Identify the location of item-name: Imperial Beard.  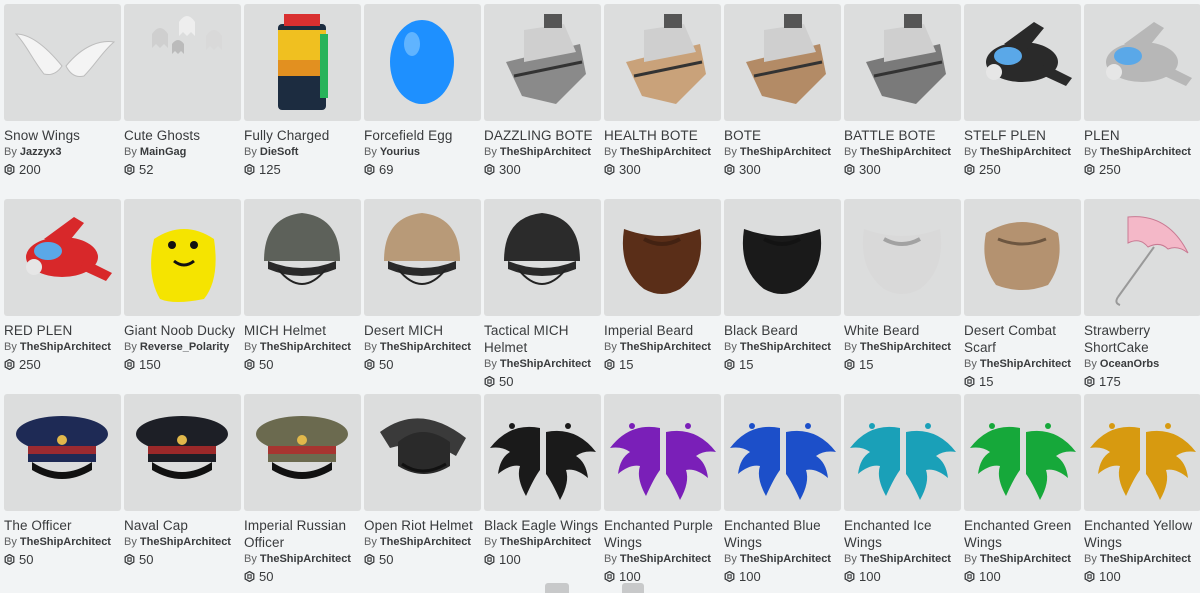
(662, 330).